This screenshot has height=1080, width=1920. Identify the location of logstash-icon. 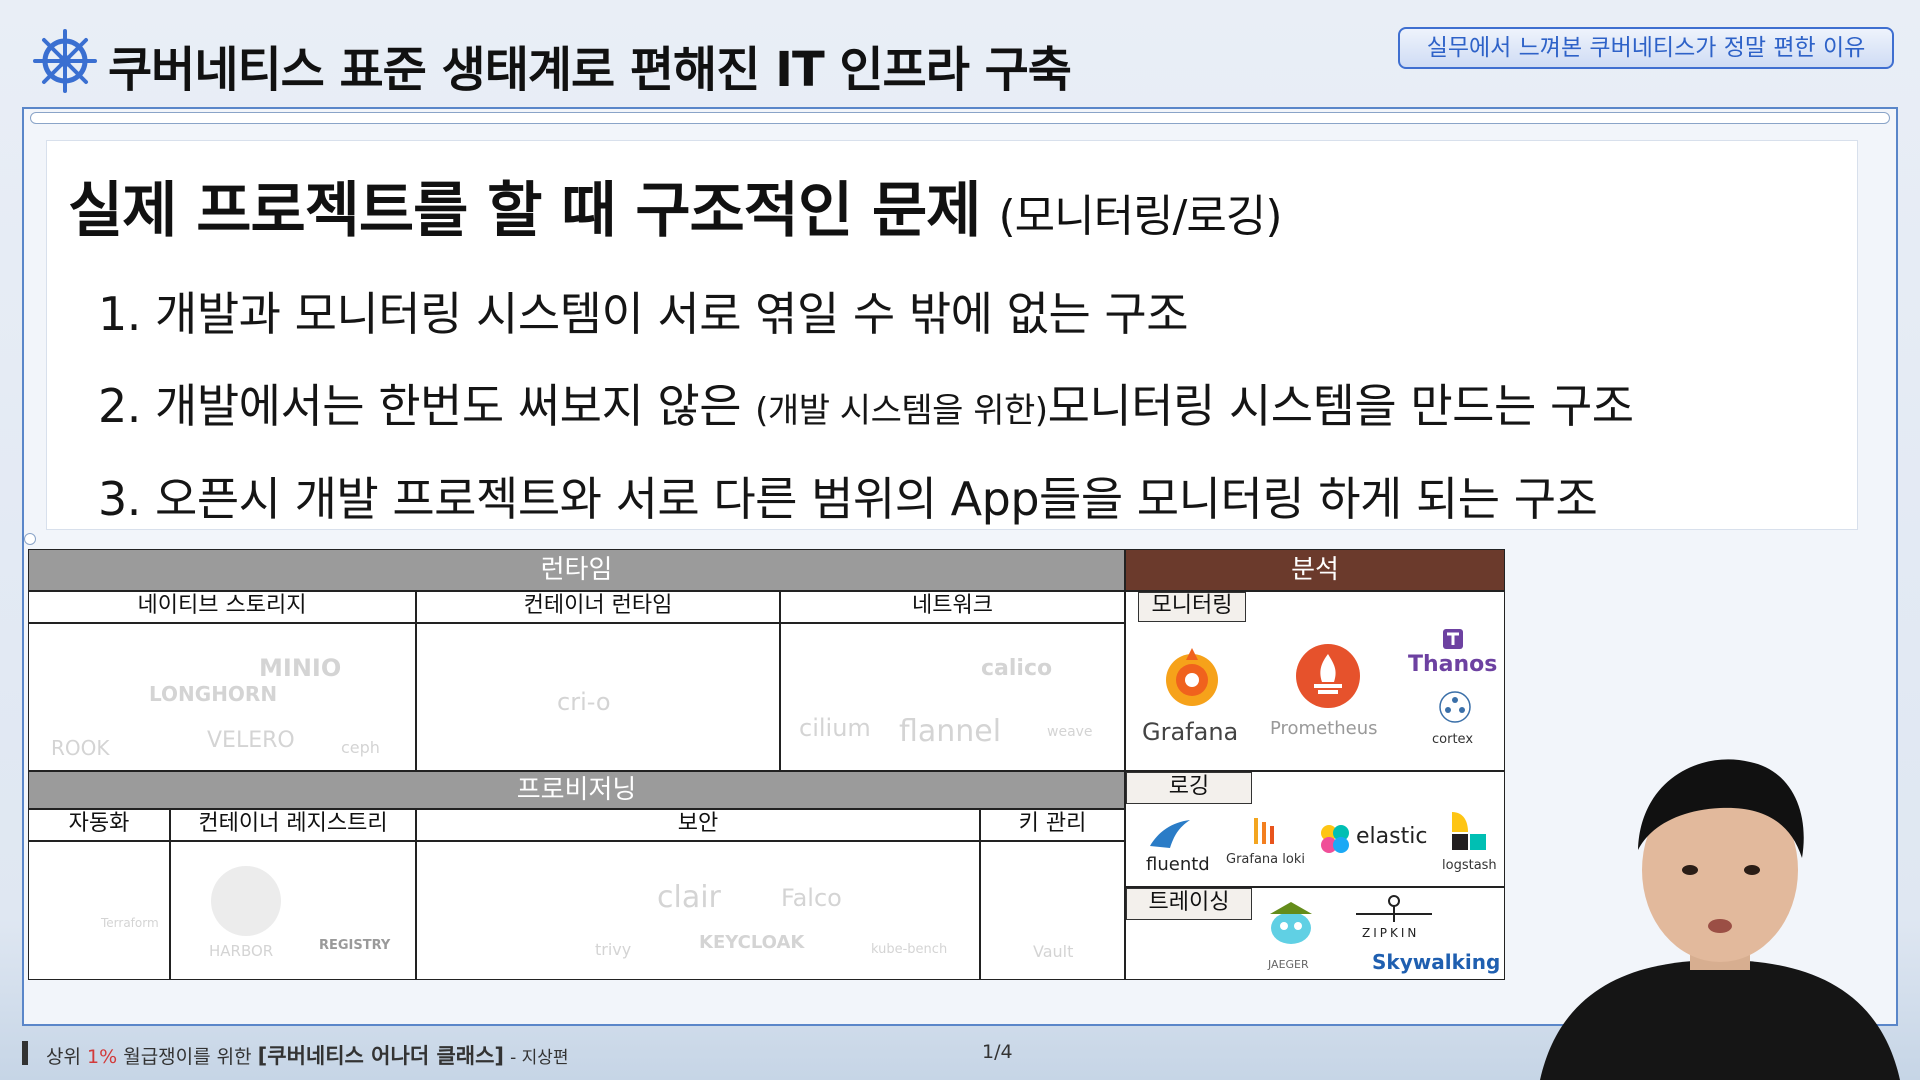
(1469, 831).